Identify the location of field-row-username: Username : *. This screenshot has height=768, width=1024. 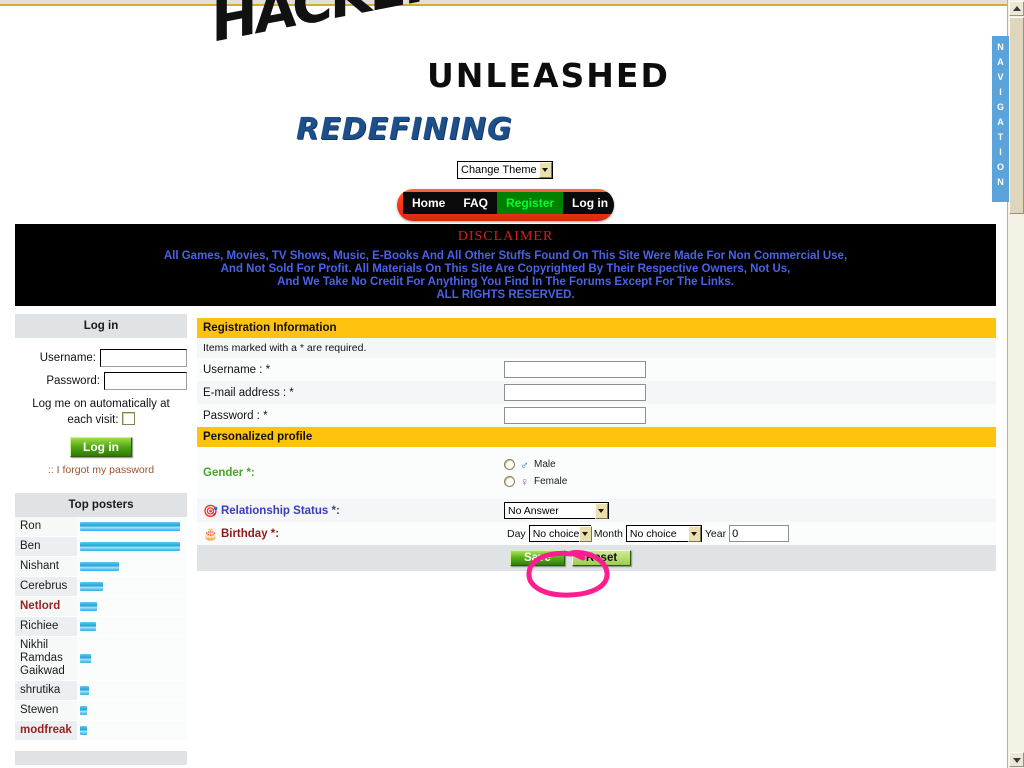
(596, 369).